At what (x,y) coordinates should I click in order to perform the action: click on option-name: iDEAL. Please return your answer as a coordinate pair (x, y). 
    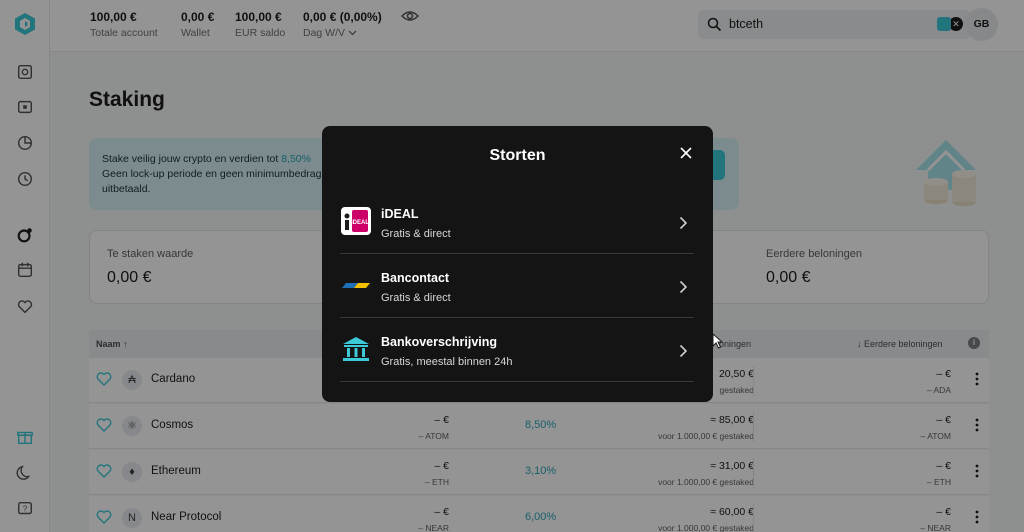
    Looking at the image, I should click on (400, 214).